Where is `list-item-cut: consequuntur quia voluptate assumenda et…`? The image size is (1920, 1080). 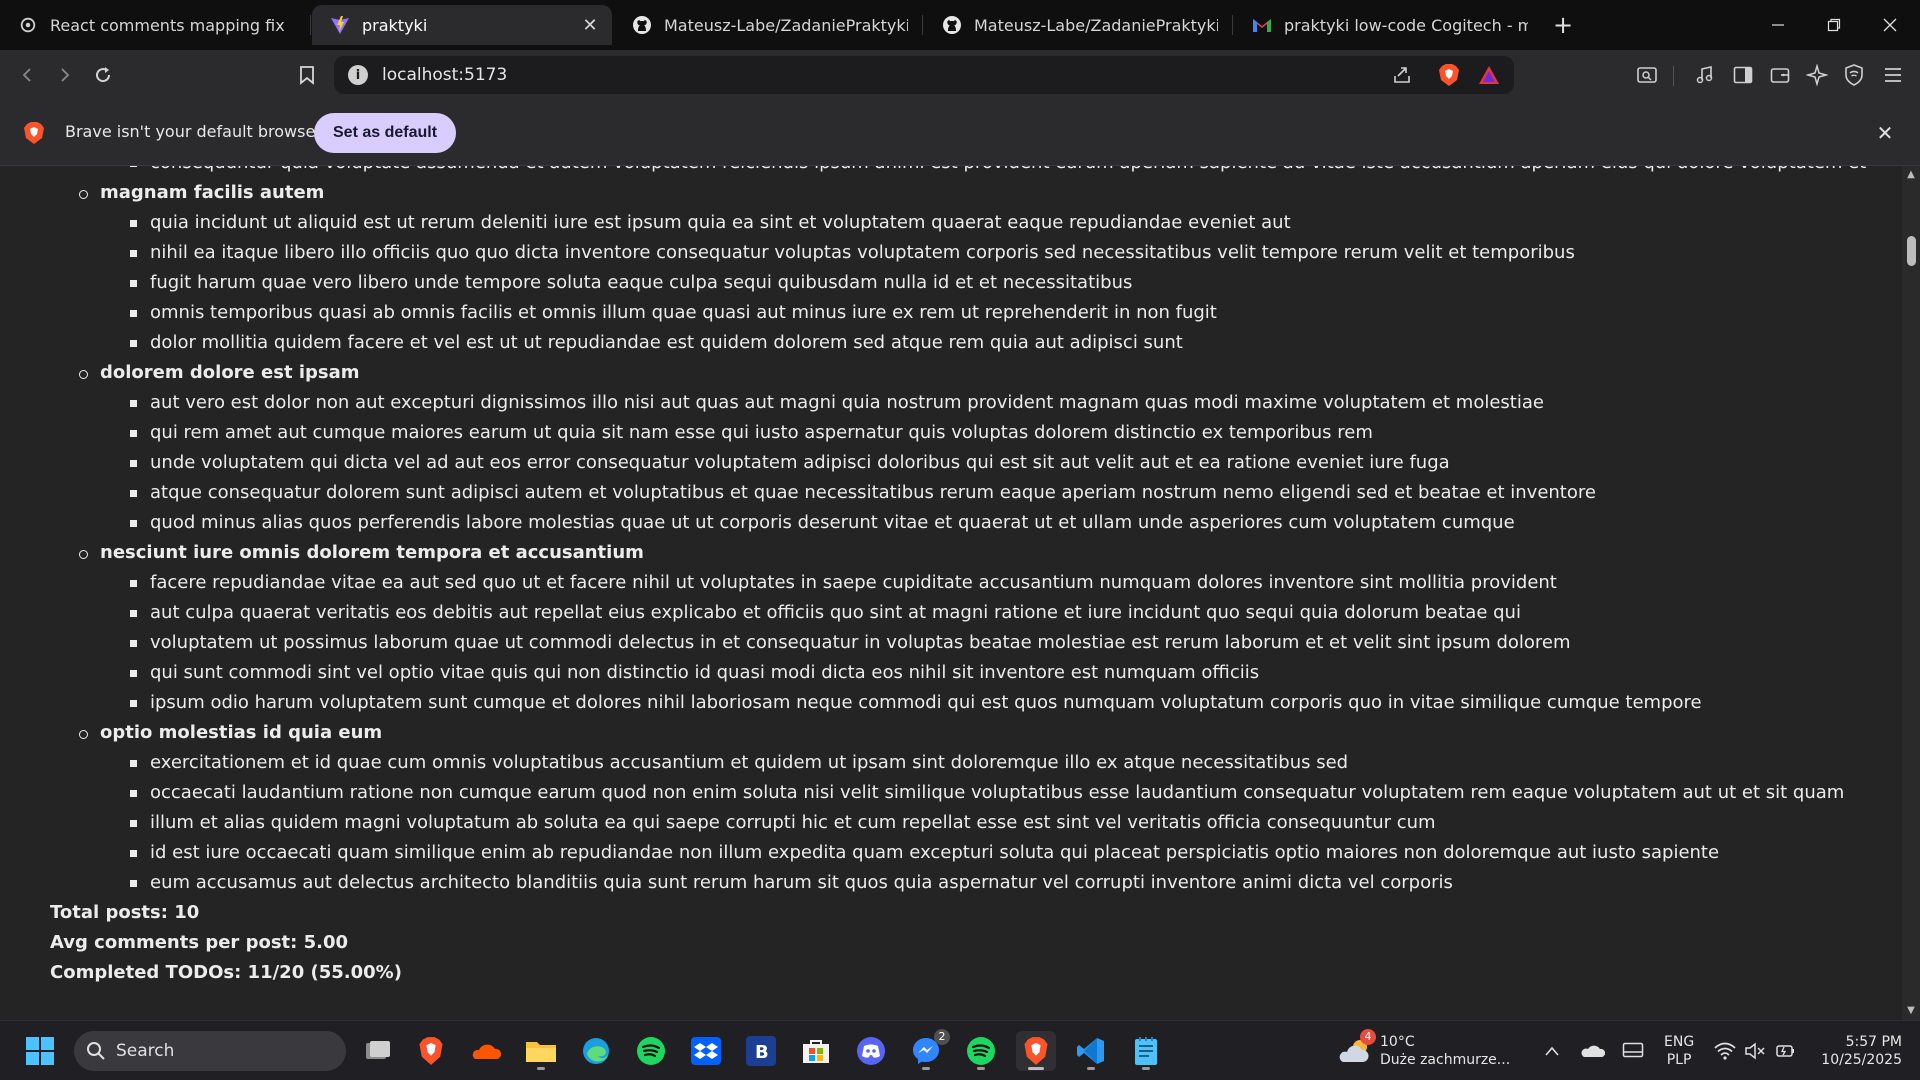 list-item-cut: consequuntur quia voluptate assumenda et… is located at coordinates (997, 172).